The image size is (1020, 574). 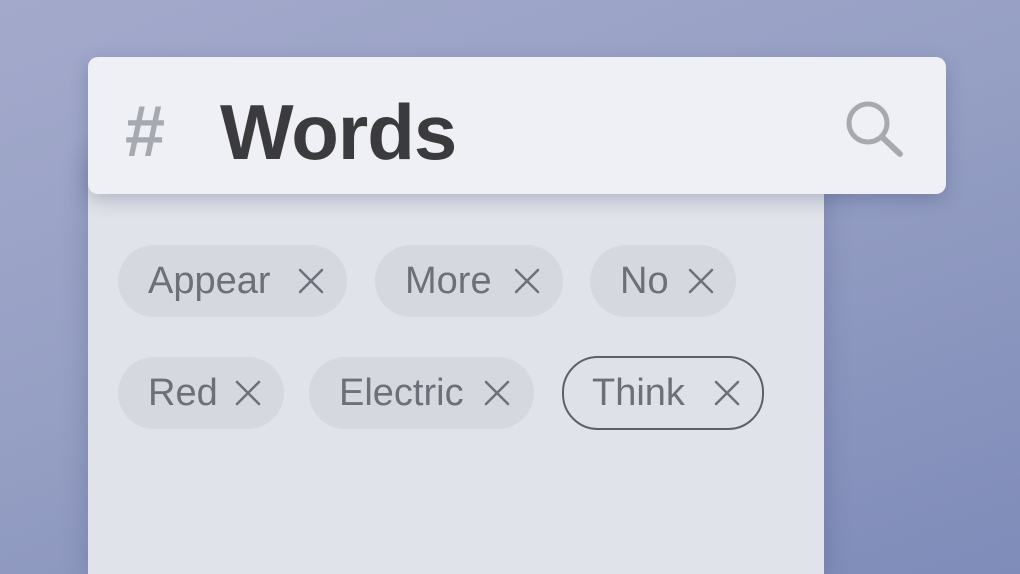 I want to click on hash-icon: #, so click(x=145, y=132).